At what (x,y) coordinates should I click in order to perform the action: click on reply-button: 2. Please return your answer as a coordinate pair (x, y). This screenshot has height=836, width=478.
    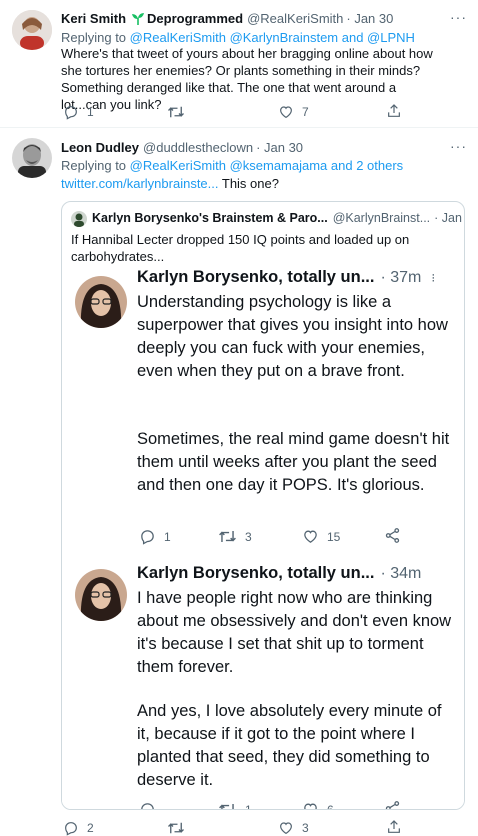
    Looking at the image, I should click on (78, 828).